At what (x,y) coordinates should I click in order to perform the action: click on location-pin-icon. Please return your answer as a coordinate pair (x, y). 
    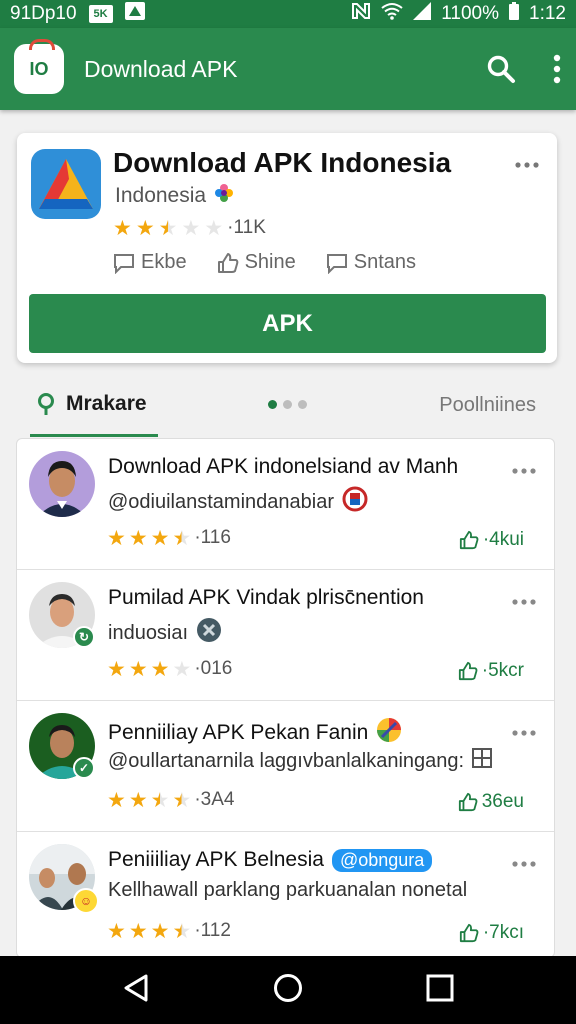
    Looking at the image, I should click on (46, 404).